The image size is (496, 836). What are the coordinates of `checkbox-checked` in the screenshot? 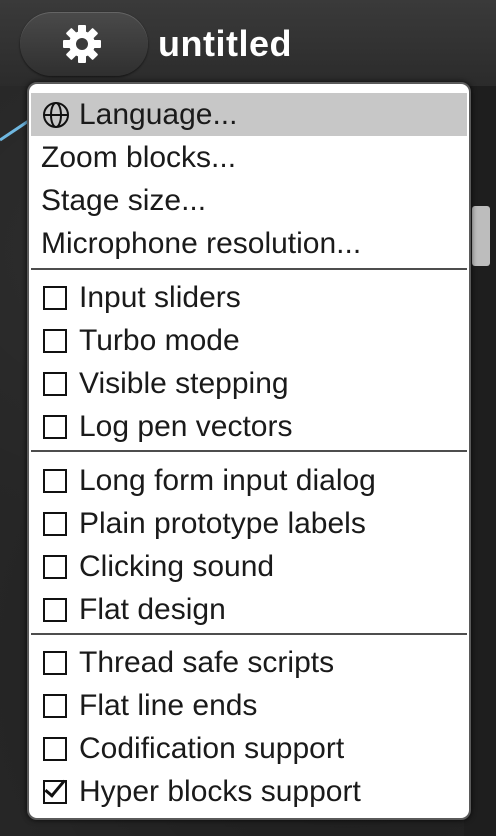 It's located at (55, 791).